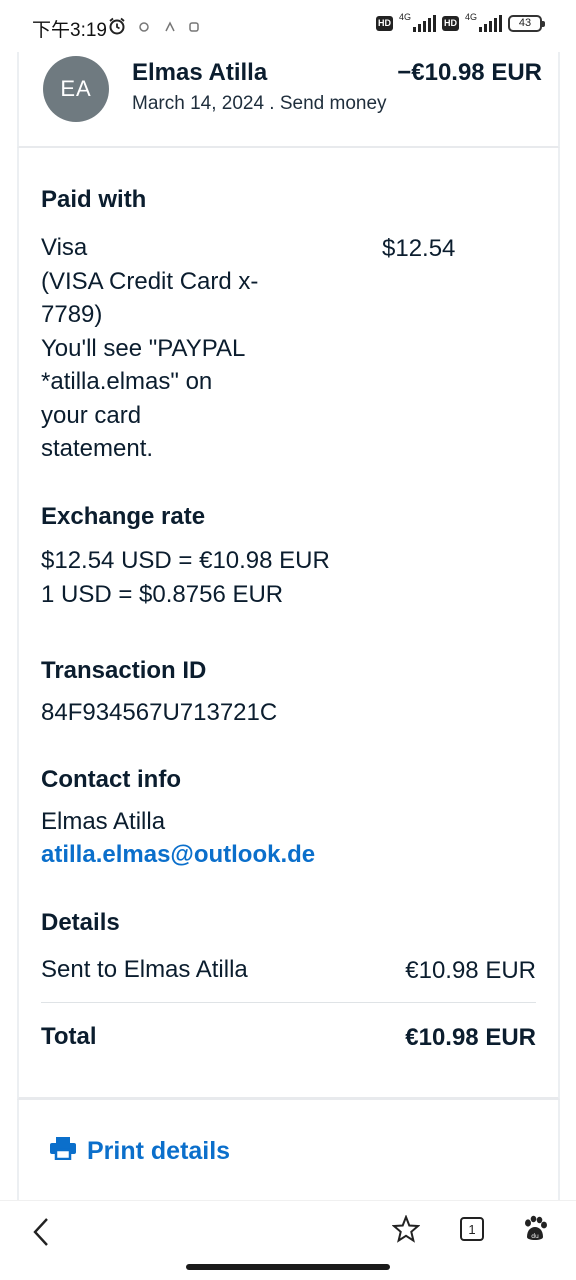 The image size is (576, 1280). I want to click on bookmark-star-icon, so click(406, 1231).